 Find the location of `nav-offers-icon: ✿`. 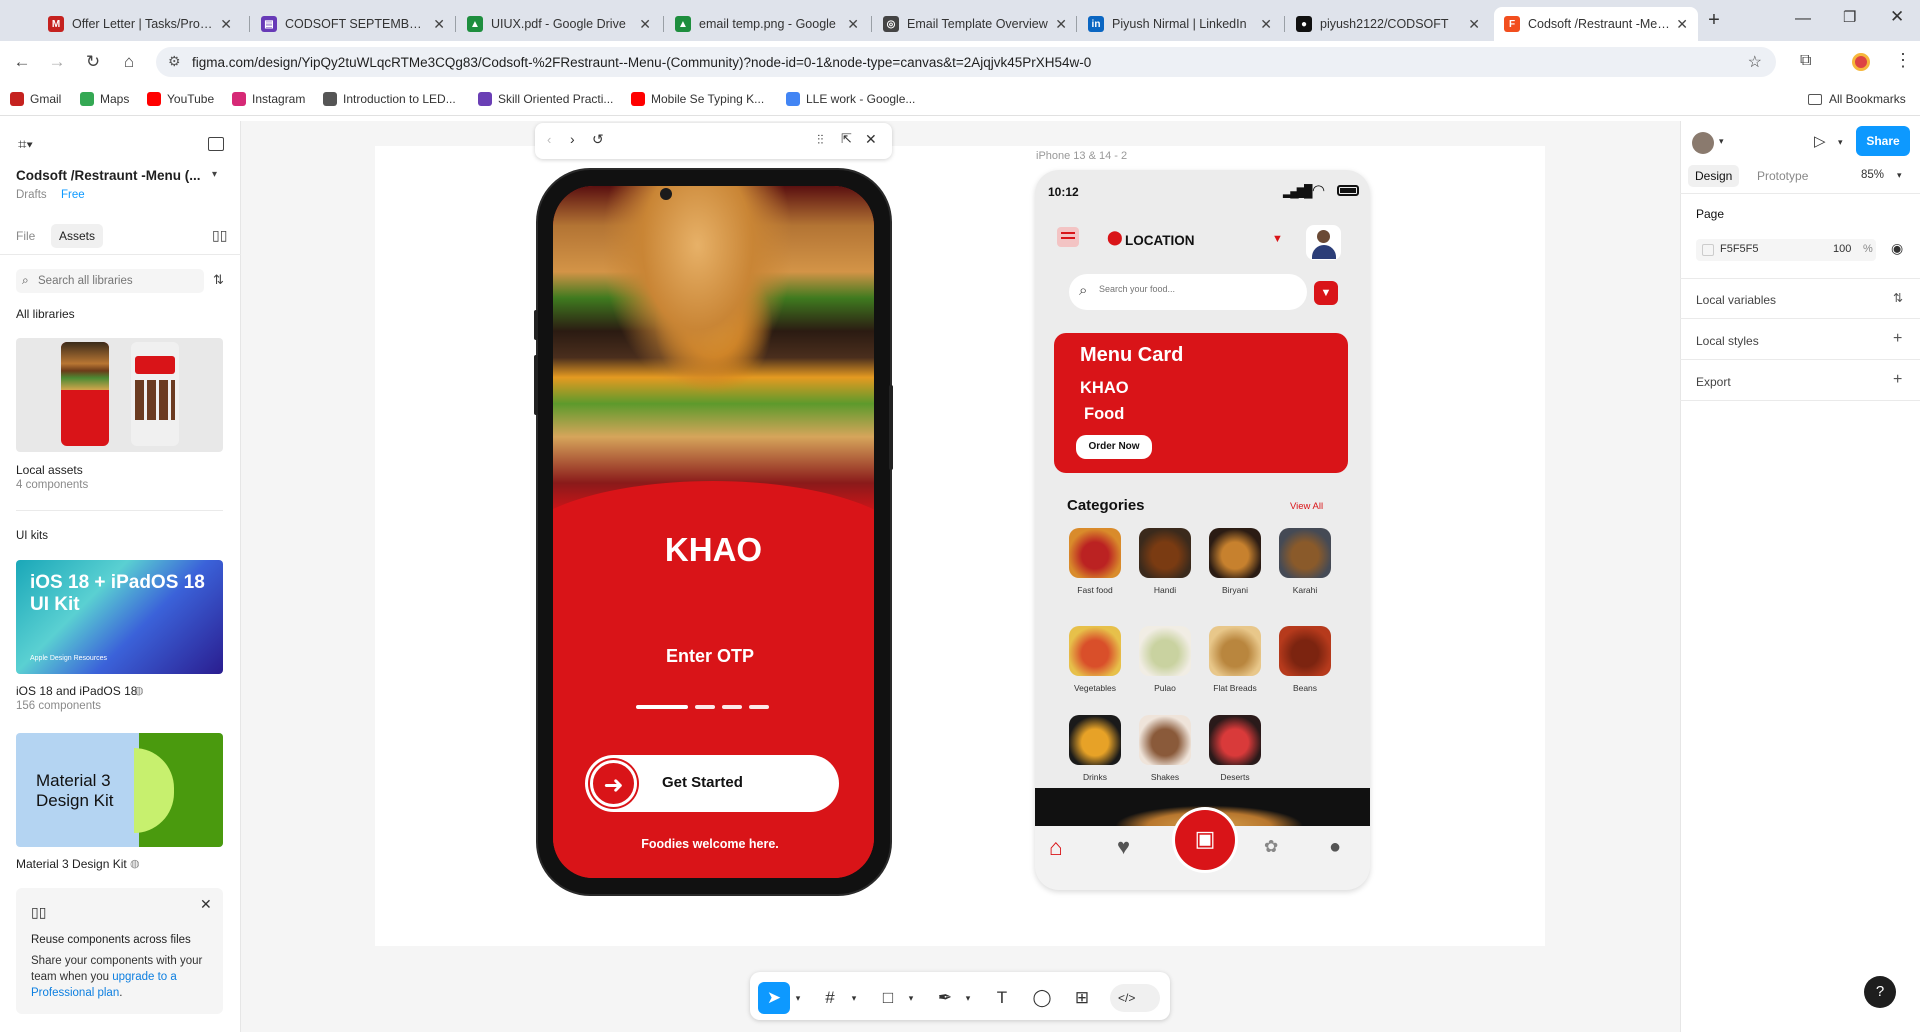

nav-offers-icon: ✿ is located at coordinates (1271, 847).